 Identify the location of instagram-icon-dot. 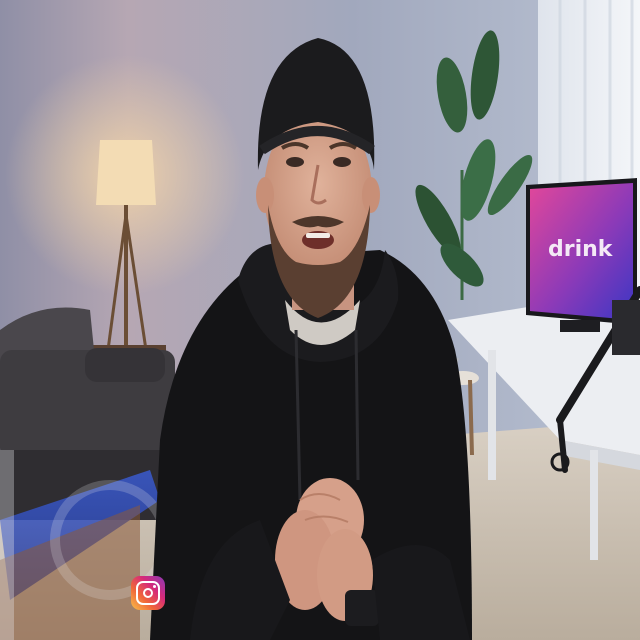
(154, 586).